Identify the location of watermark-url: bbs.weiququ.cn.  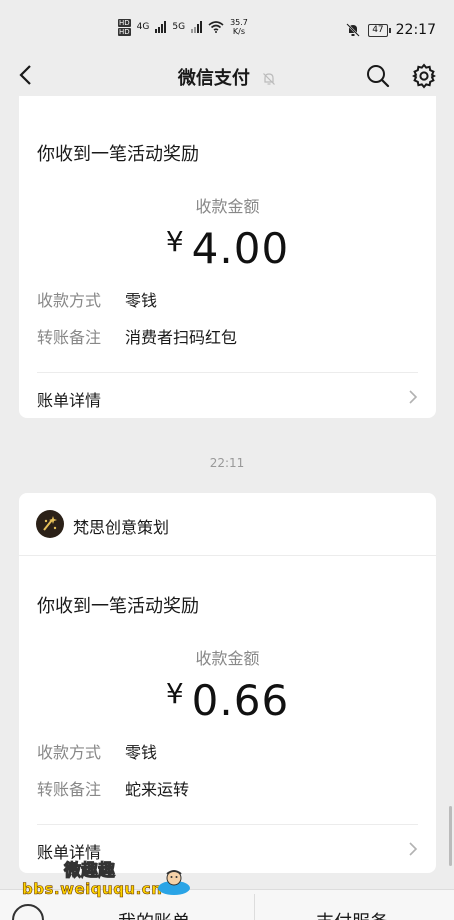
(92, 889).